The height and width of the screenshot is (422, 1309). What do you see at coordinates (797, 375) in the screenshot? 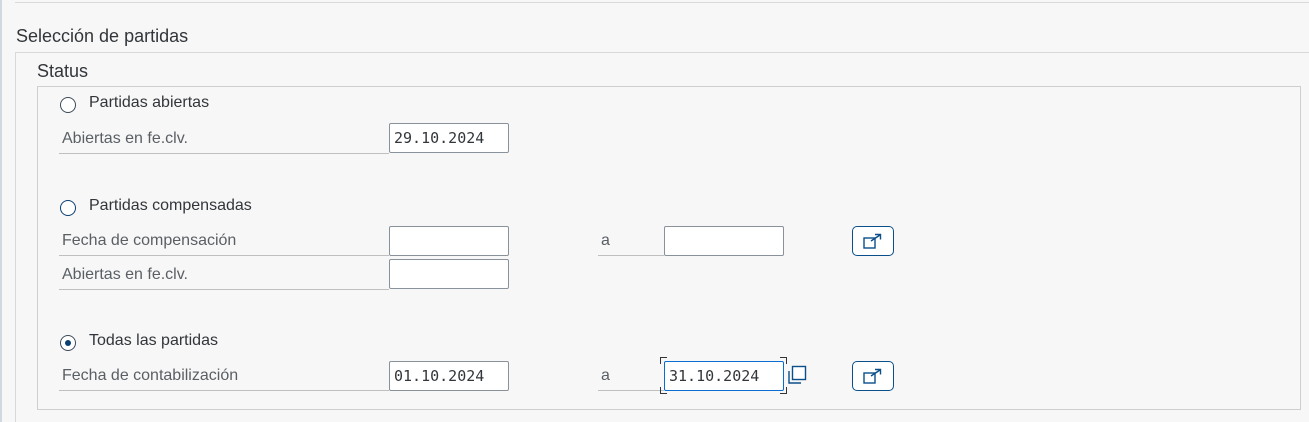
I see `value-help-icon` at bounding box center [797, 375].